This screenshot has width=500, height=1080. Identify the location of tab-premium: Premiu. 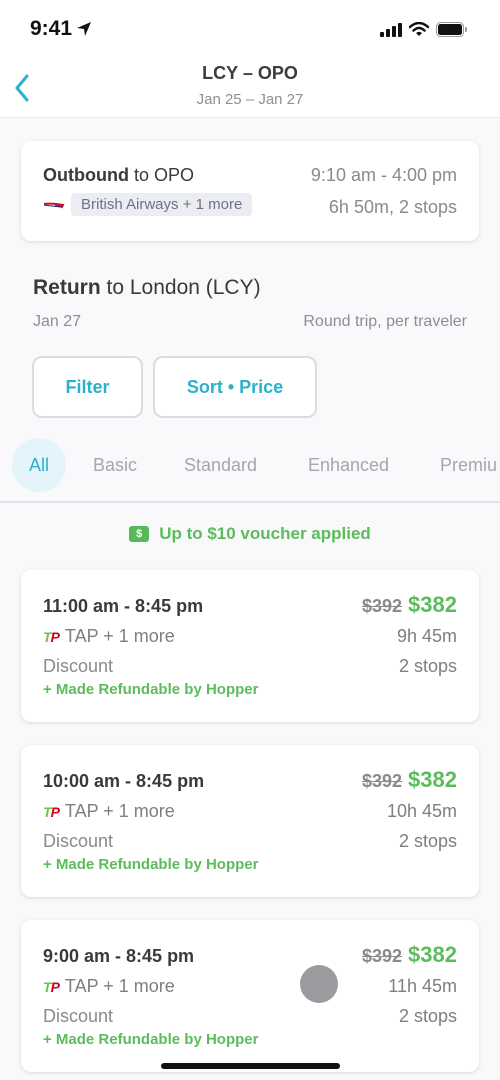
(468, 465).